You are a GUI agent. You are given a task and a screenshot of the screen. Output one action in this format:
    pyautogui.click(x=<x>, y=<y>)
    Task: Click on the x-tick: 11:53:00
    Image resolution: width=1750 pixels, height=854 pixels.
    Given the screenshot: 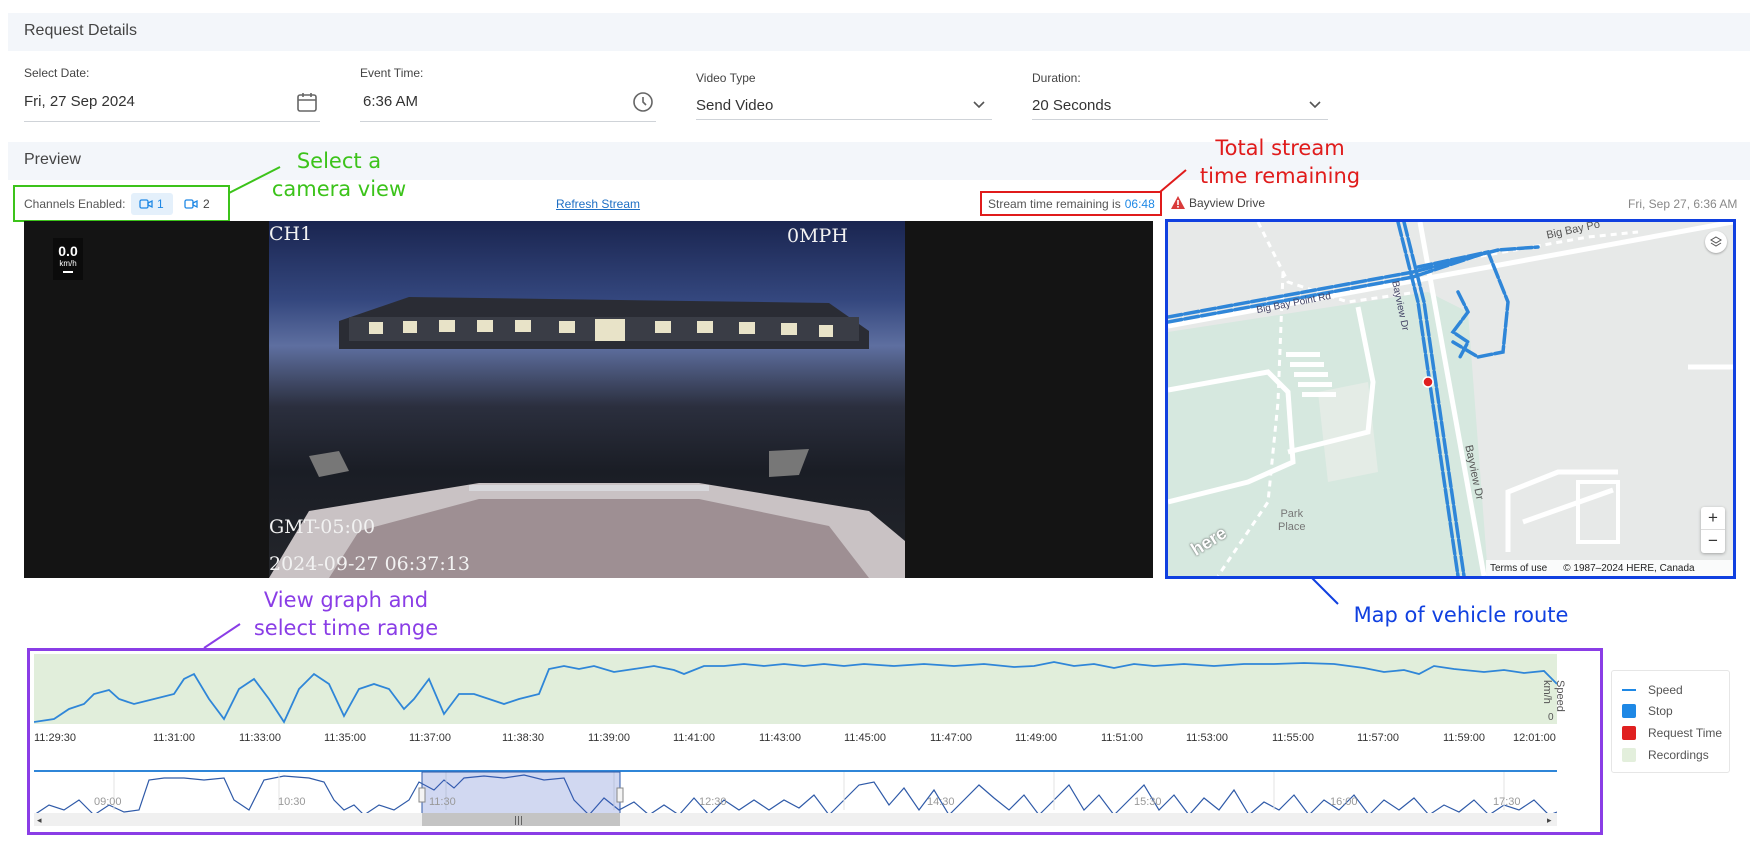 What is the action you would take?
    pyautogui.click(x=1207, y=738)
    